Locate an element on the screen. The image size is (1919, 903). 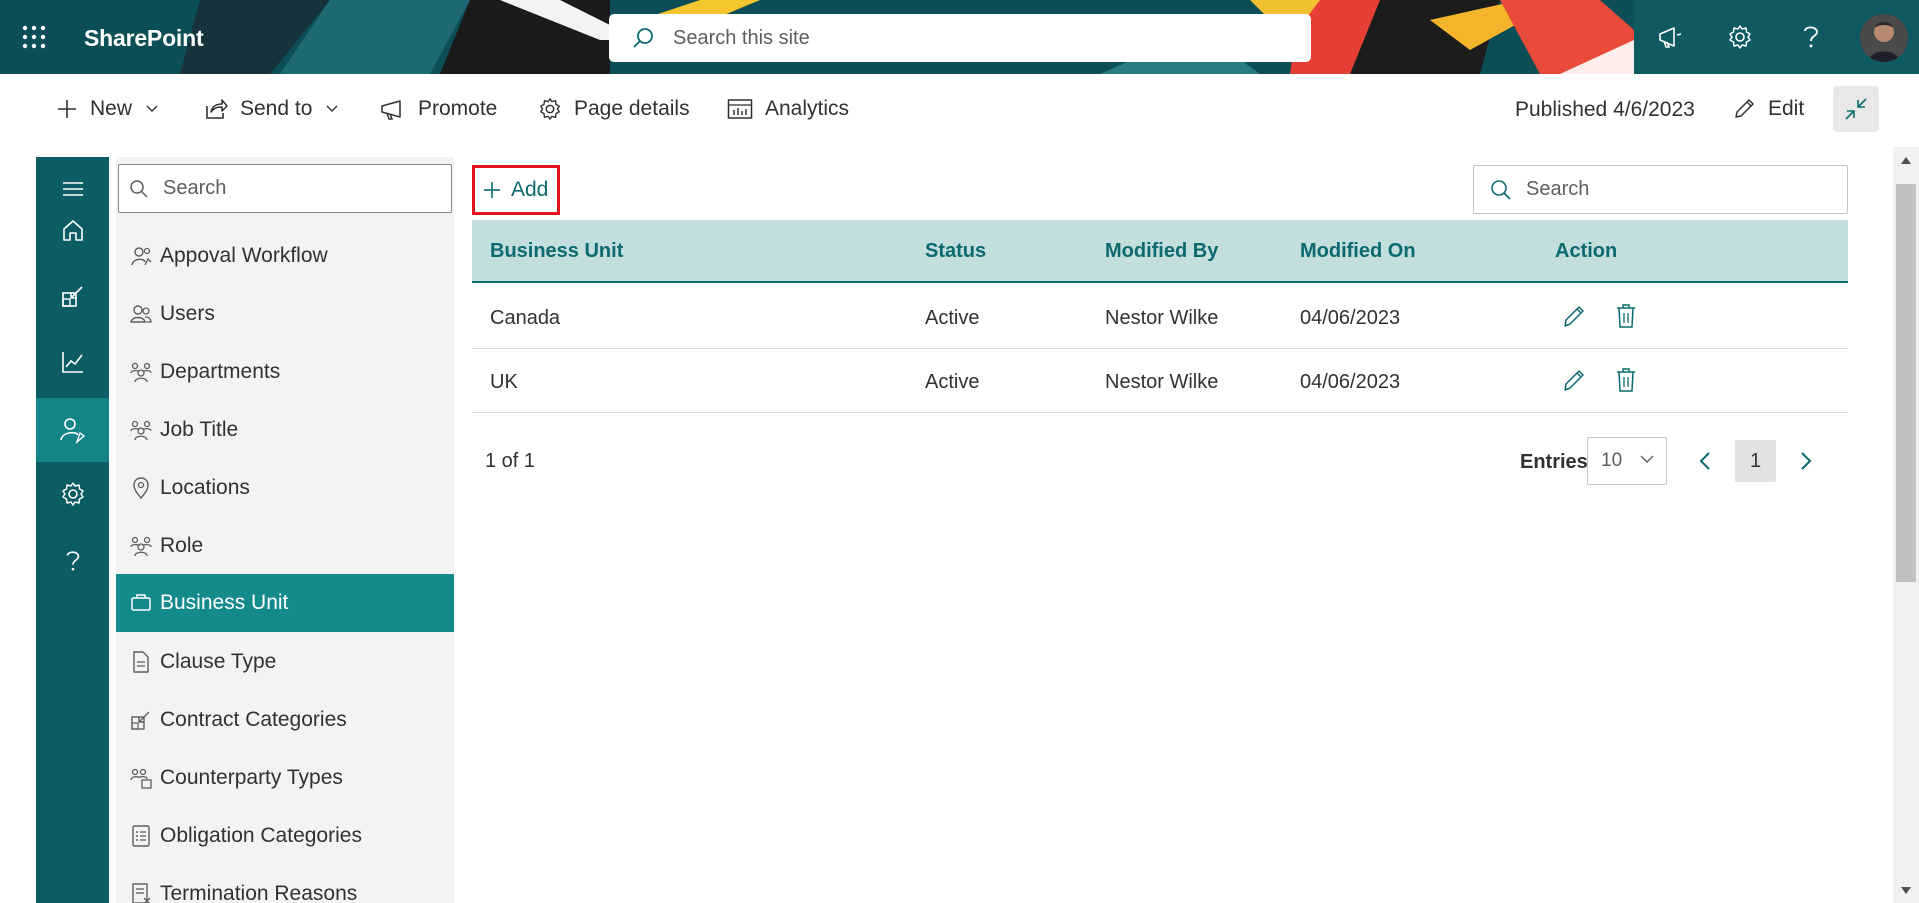
nav-item-label: Termination Reasons is located at coordinates (259, 892).